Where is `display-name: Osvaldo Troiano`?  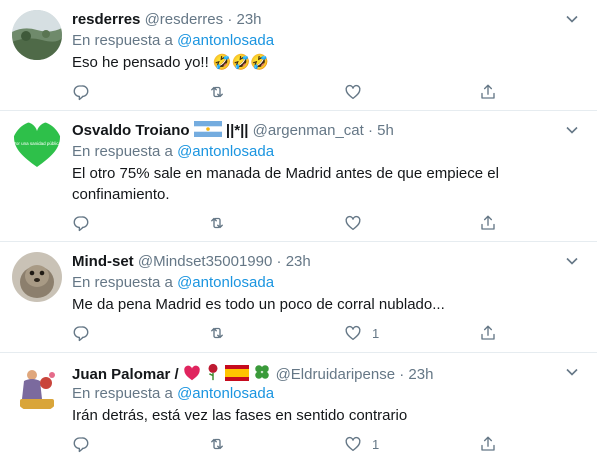 display-name: Osvaldo Troiano is located at coordinates (131, 130).